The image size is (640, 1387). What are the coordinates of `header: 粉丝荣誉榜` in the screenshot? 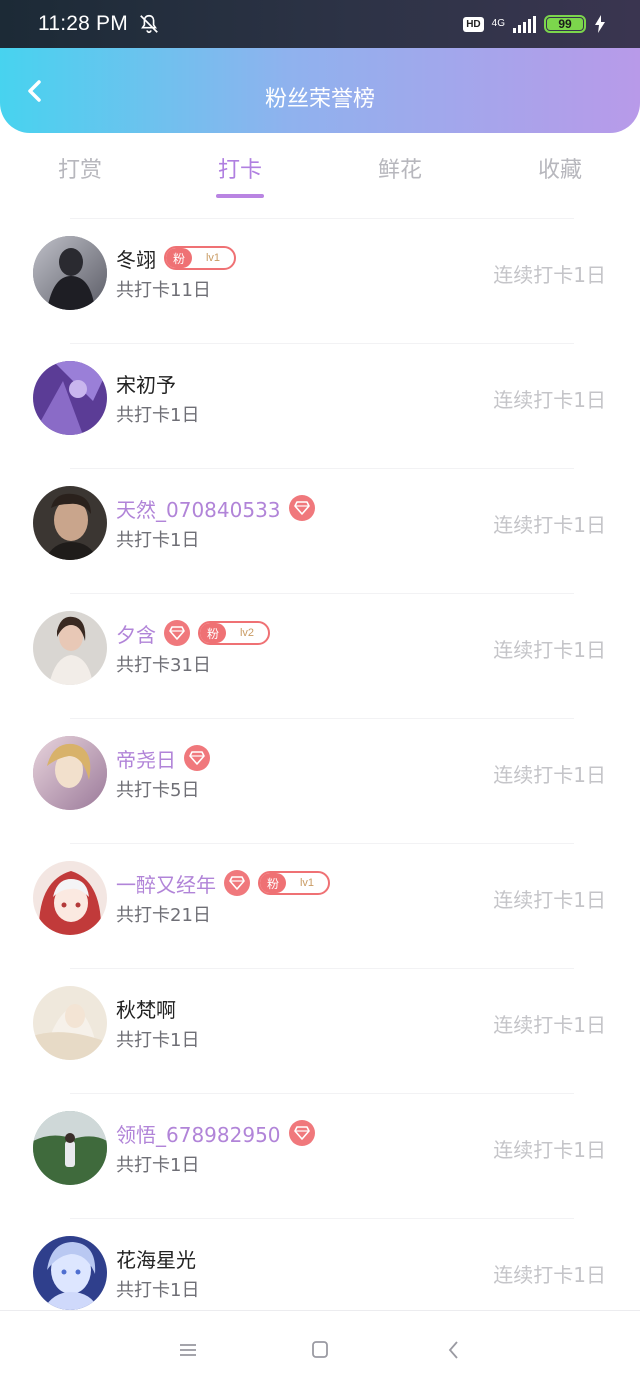 It's located at (320, 90).